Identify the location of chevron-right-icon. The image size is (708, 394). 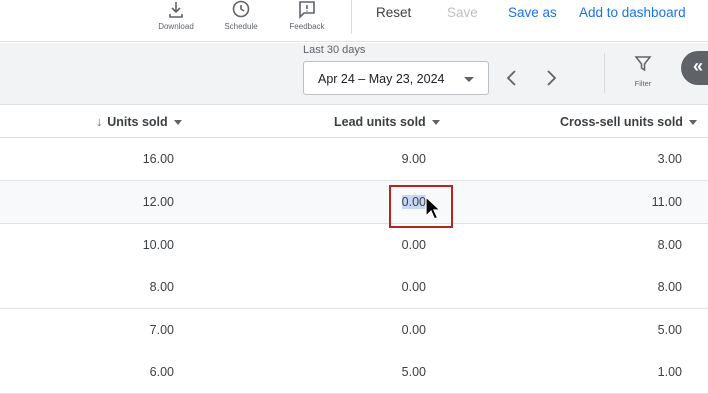
(552, 78).